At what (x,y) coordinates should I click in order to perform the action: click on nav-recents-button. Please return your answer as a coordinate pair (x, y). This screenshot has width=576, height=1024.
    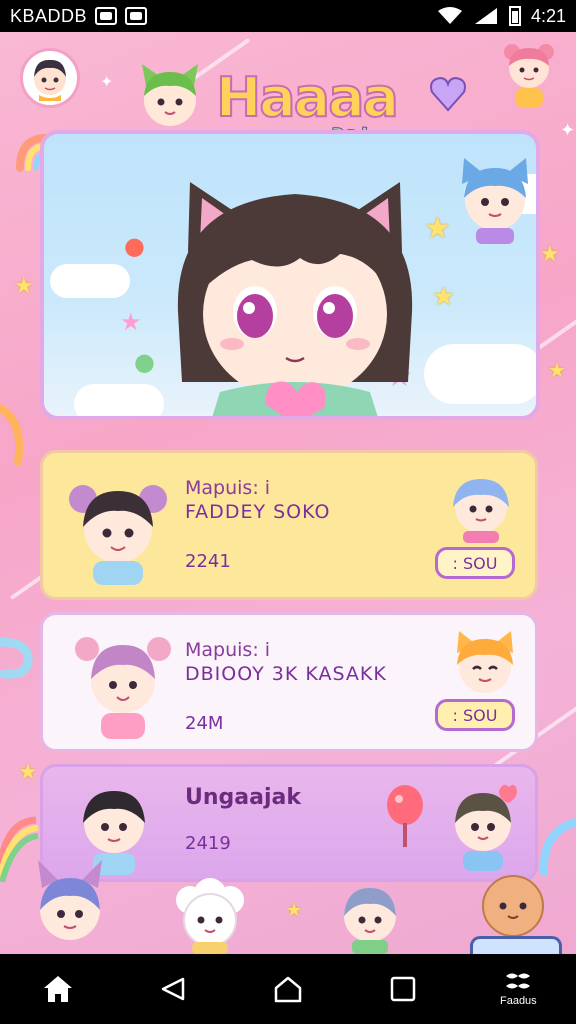
    Looking at the image, I should click on (403, 989).